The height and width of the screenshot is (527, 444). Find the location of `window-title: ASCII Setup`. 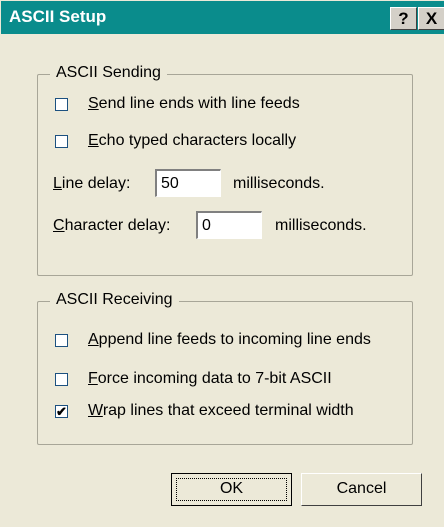

window-title: ASCII Setup is located at coordinates (58, 16).